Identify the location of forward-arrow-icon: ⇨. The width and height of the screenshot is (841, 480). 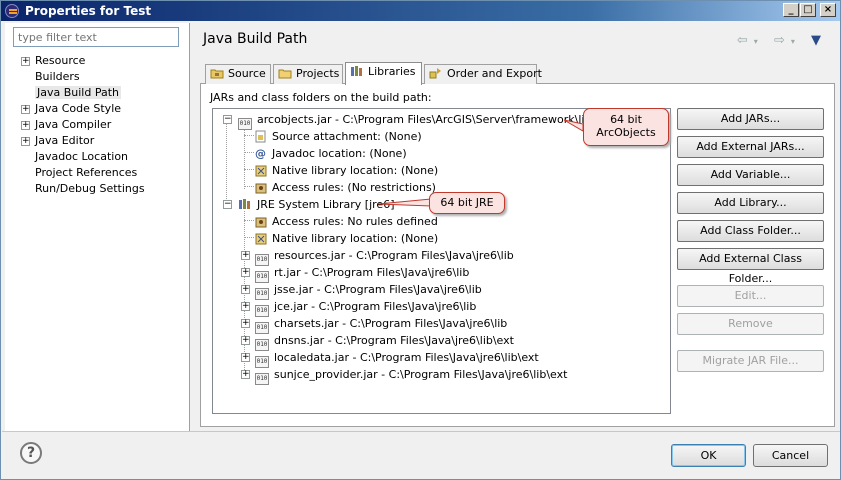
(782, 40).